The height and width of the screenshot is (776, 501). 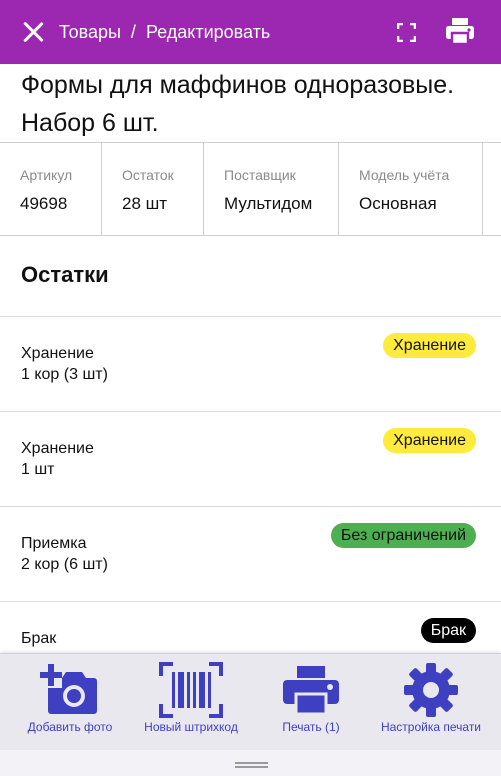 What do you see at coordinates (38, 469) in the screenshot?
I see `stock-quantity: 1 шт` at bounding box center [38, 469].